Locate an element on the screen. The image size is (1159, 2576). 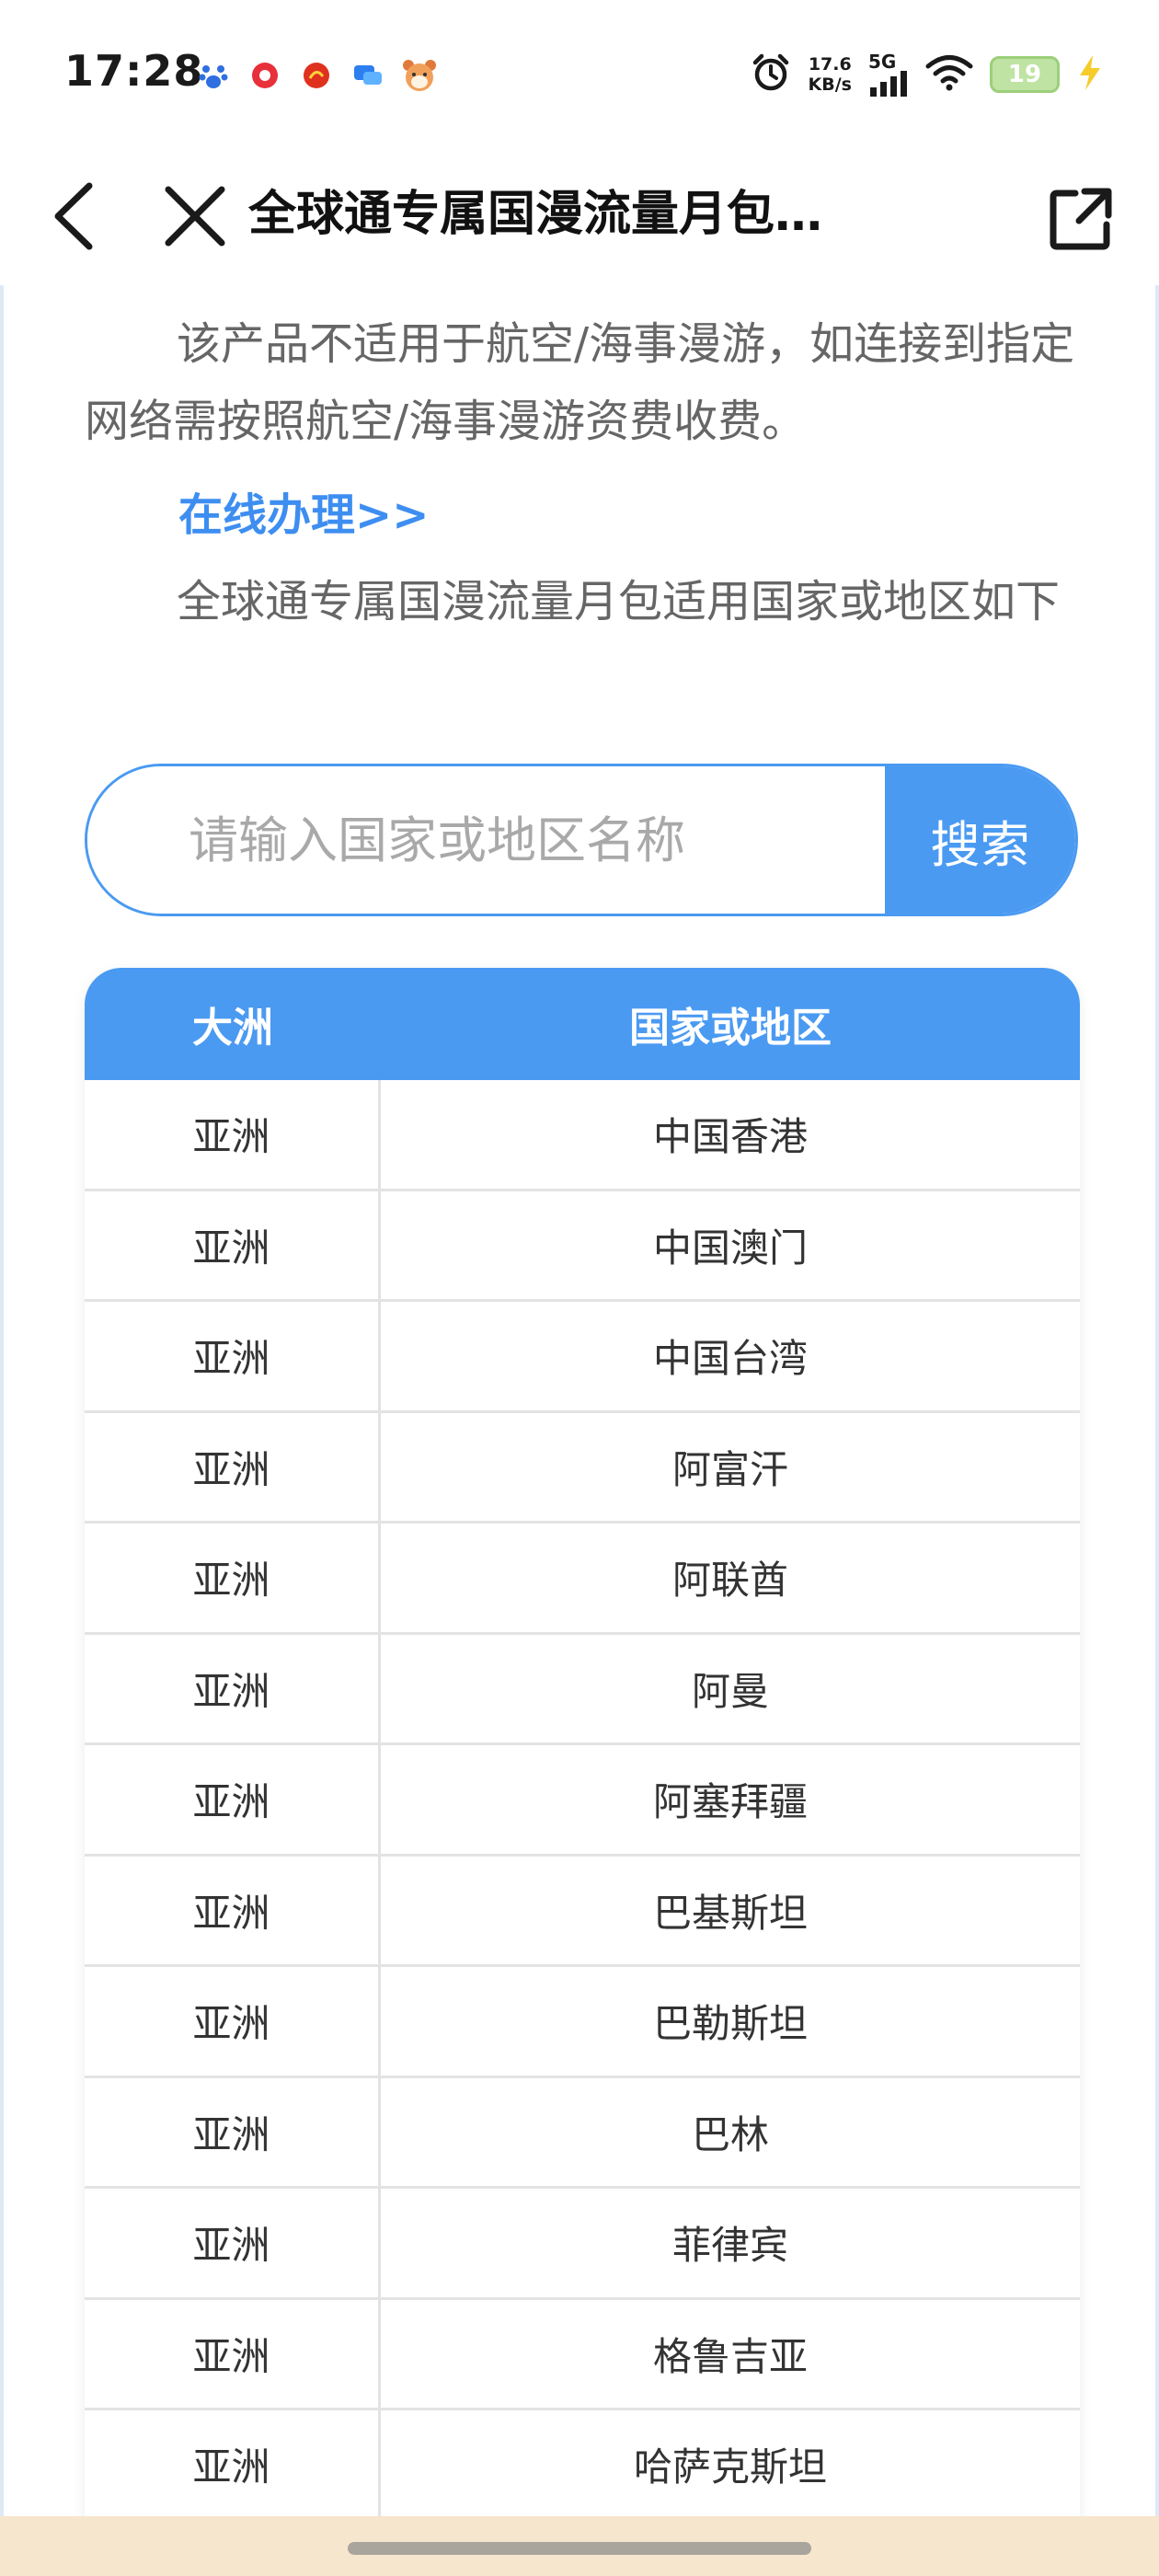
chevron-left-icon is located at coordinates (73, 216).